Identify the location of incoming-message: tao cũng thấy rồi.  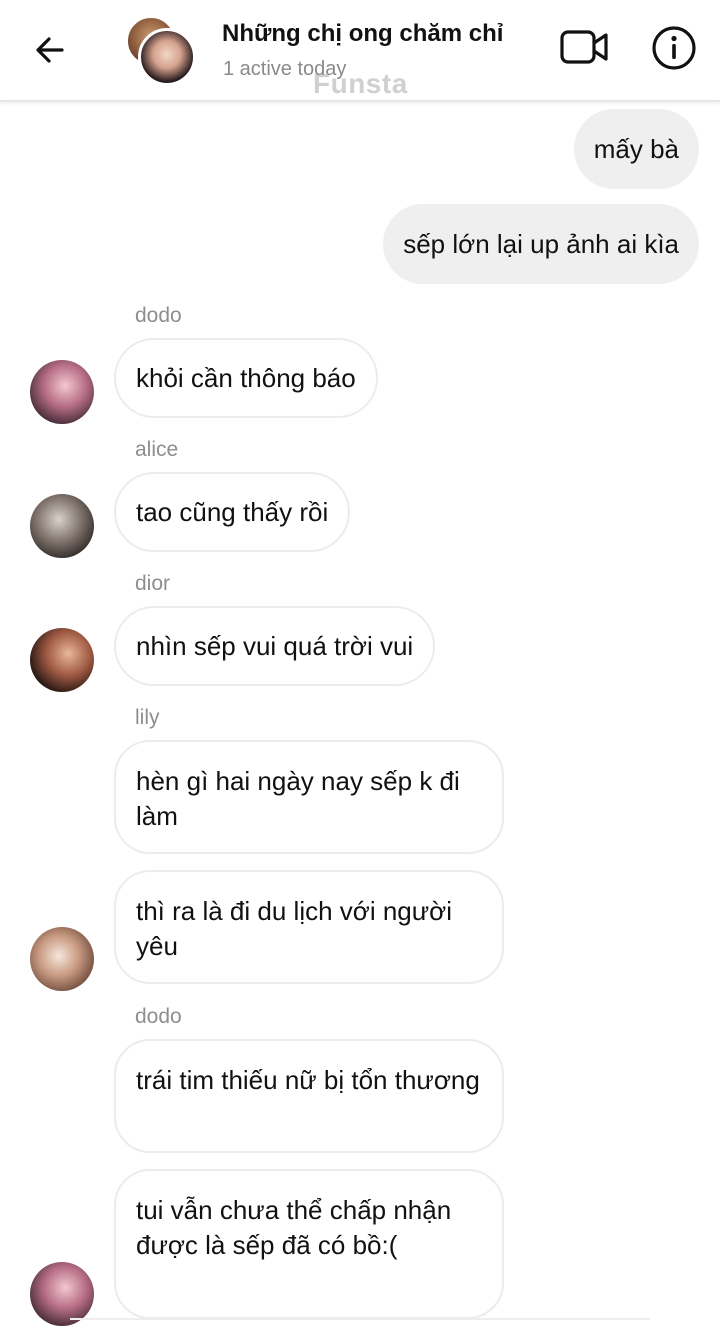
(232, 512).